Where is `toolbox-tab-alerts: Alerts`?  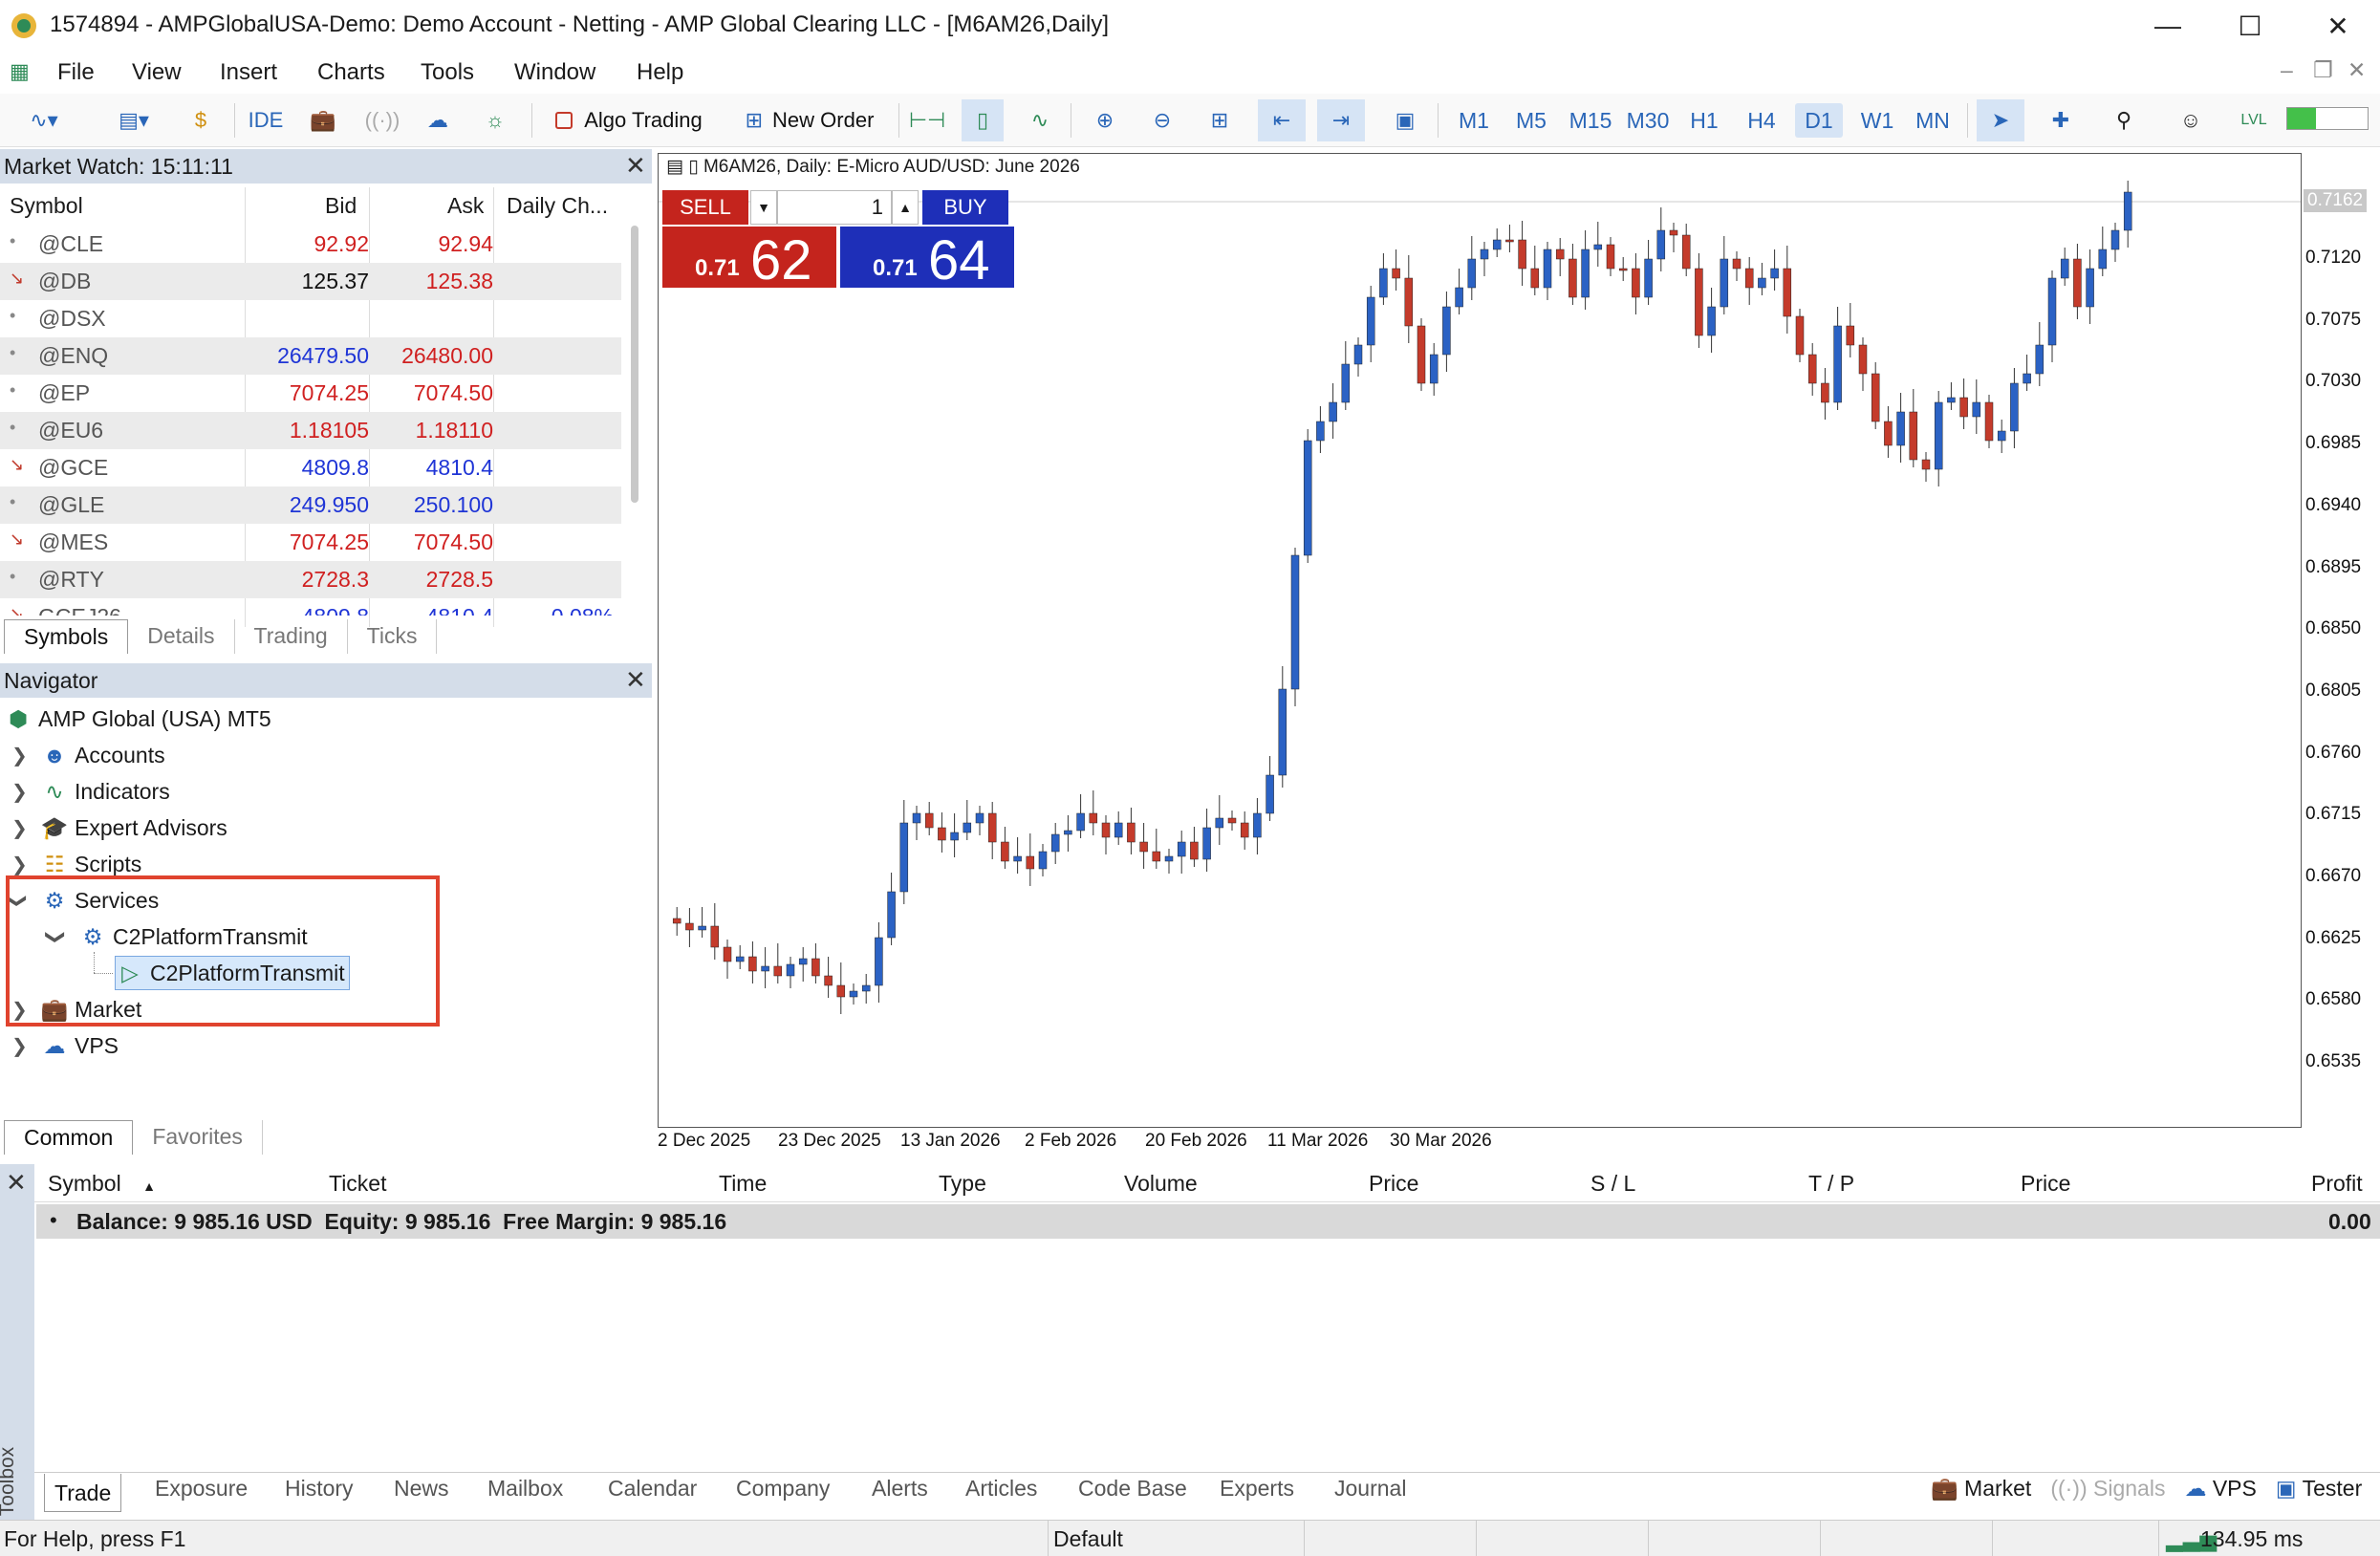 toolbox-tab-alerts: Alerts is located at coordinates (900, 1489).